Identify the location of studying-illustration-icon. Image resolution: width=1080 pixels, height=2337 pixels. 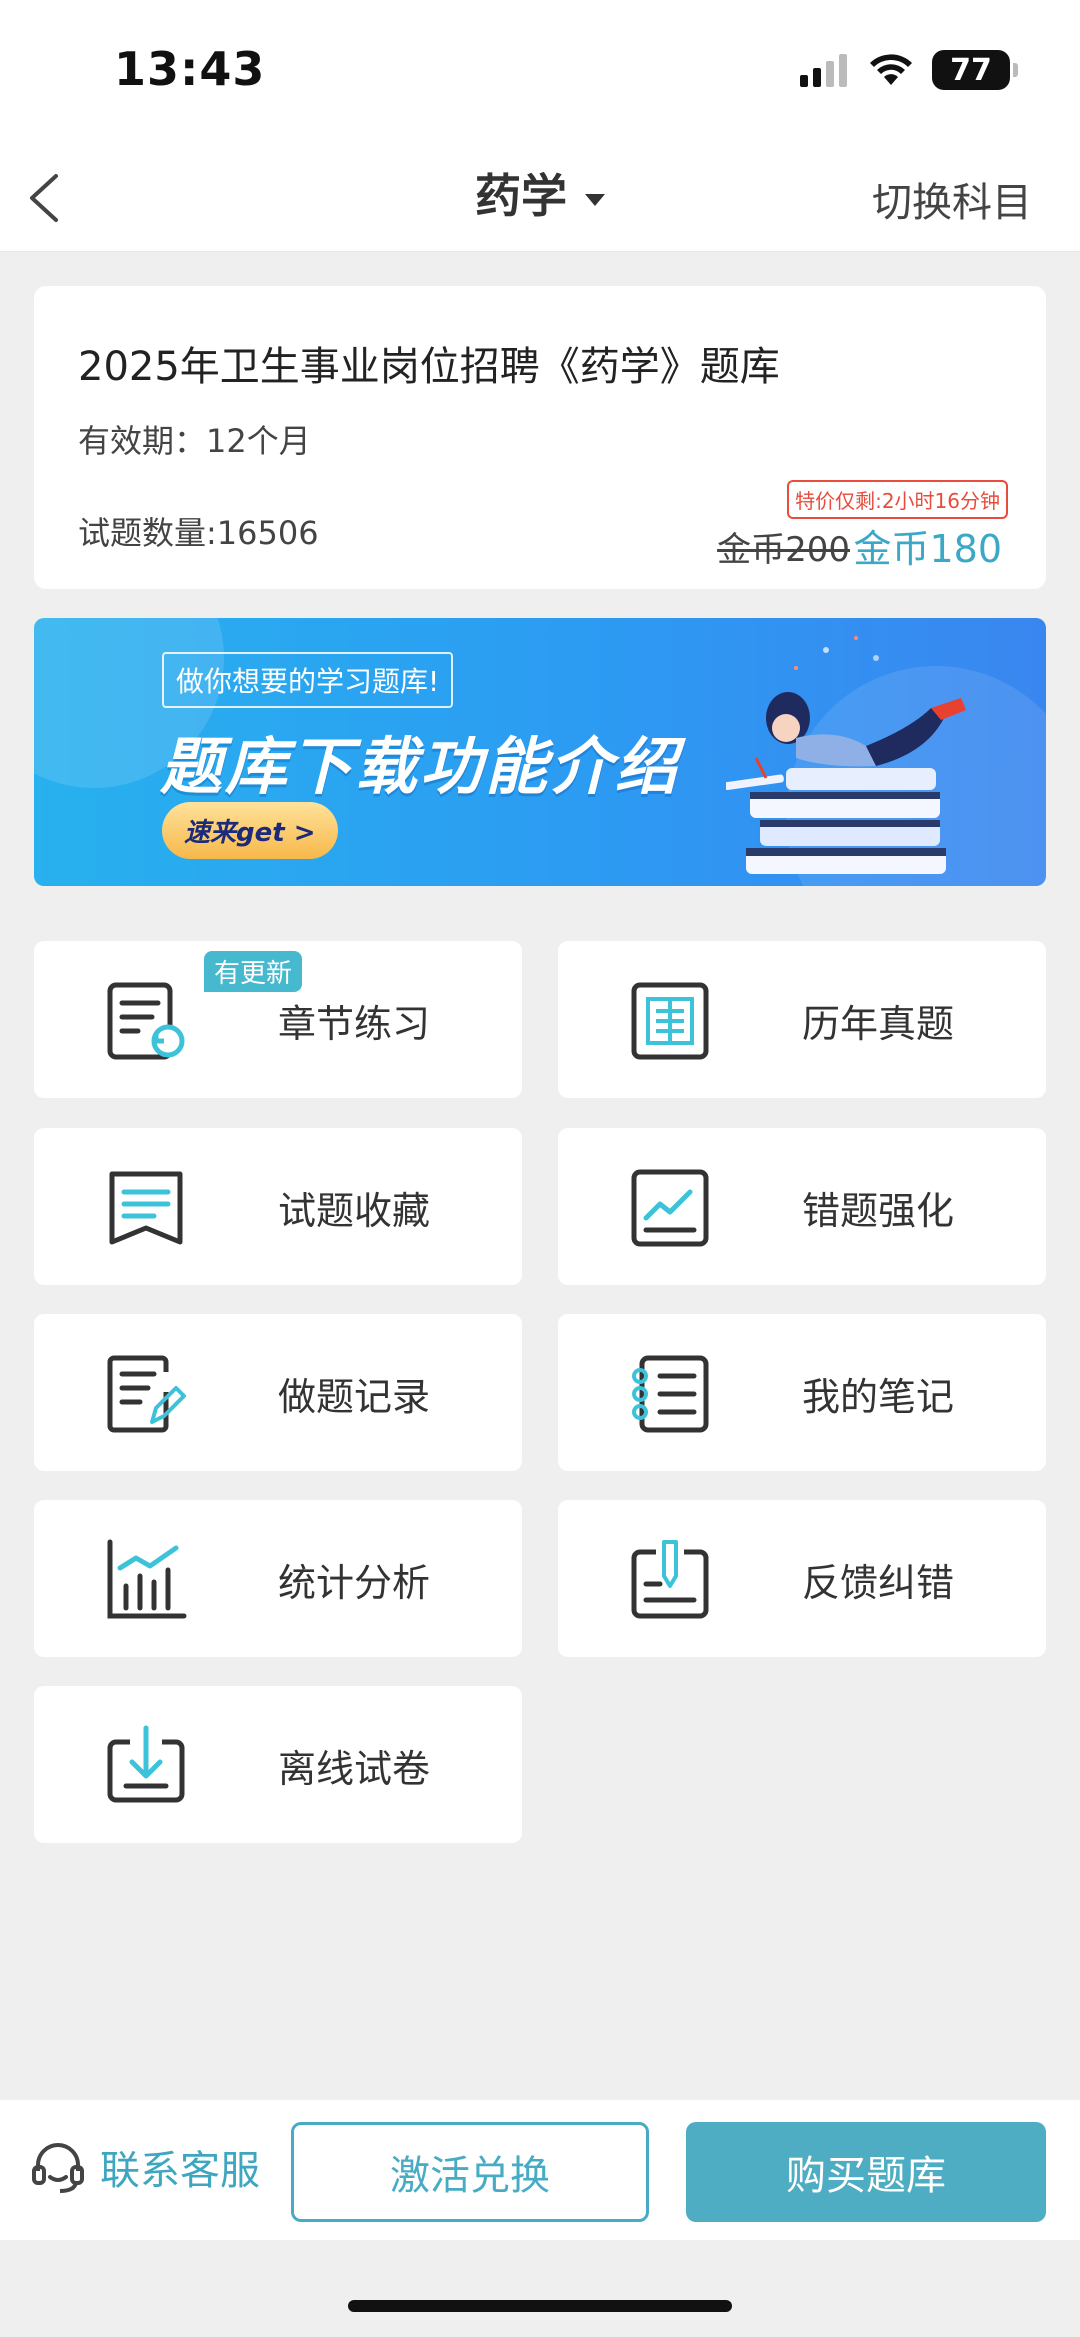
(846, 755).